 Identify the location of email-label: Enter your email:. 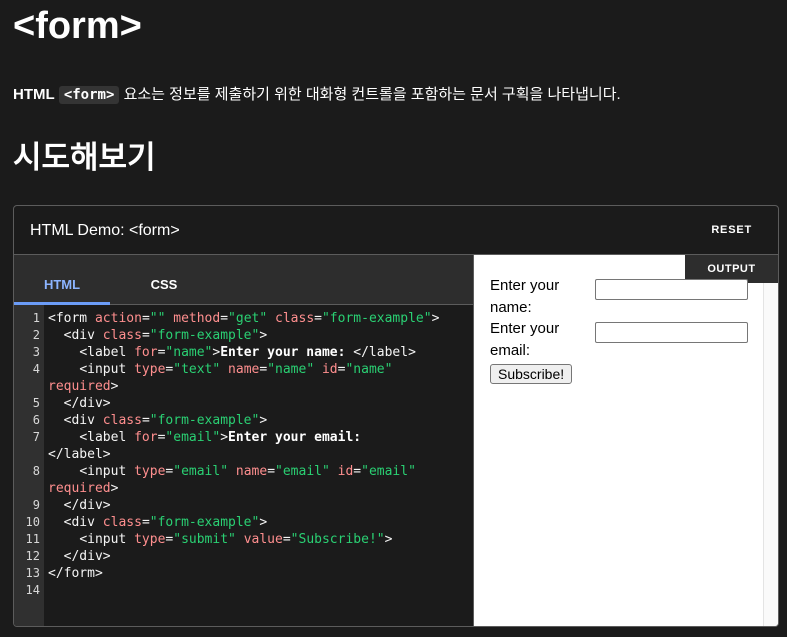
(525, 339).